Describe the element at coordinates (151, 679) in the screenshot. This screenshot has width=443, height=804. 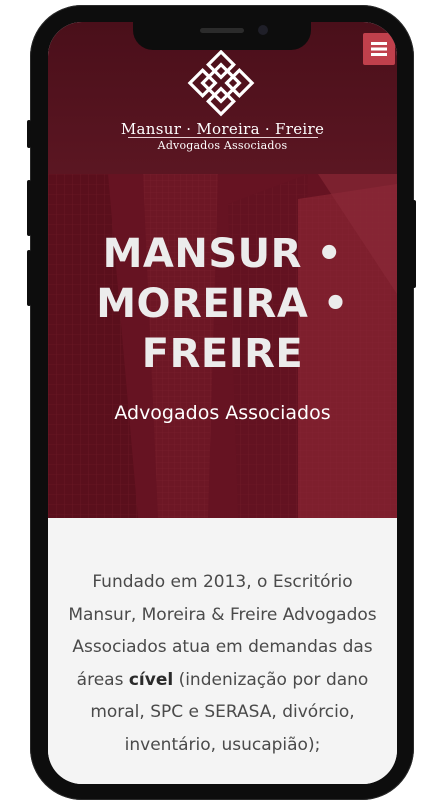
I see `intro-text-bold: cível` at that location.